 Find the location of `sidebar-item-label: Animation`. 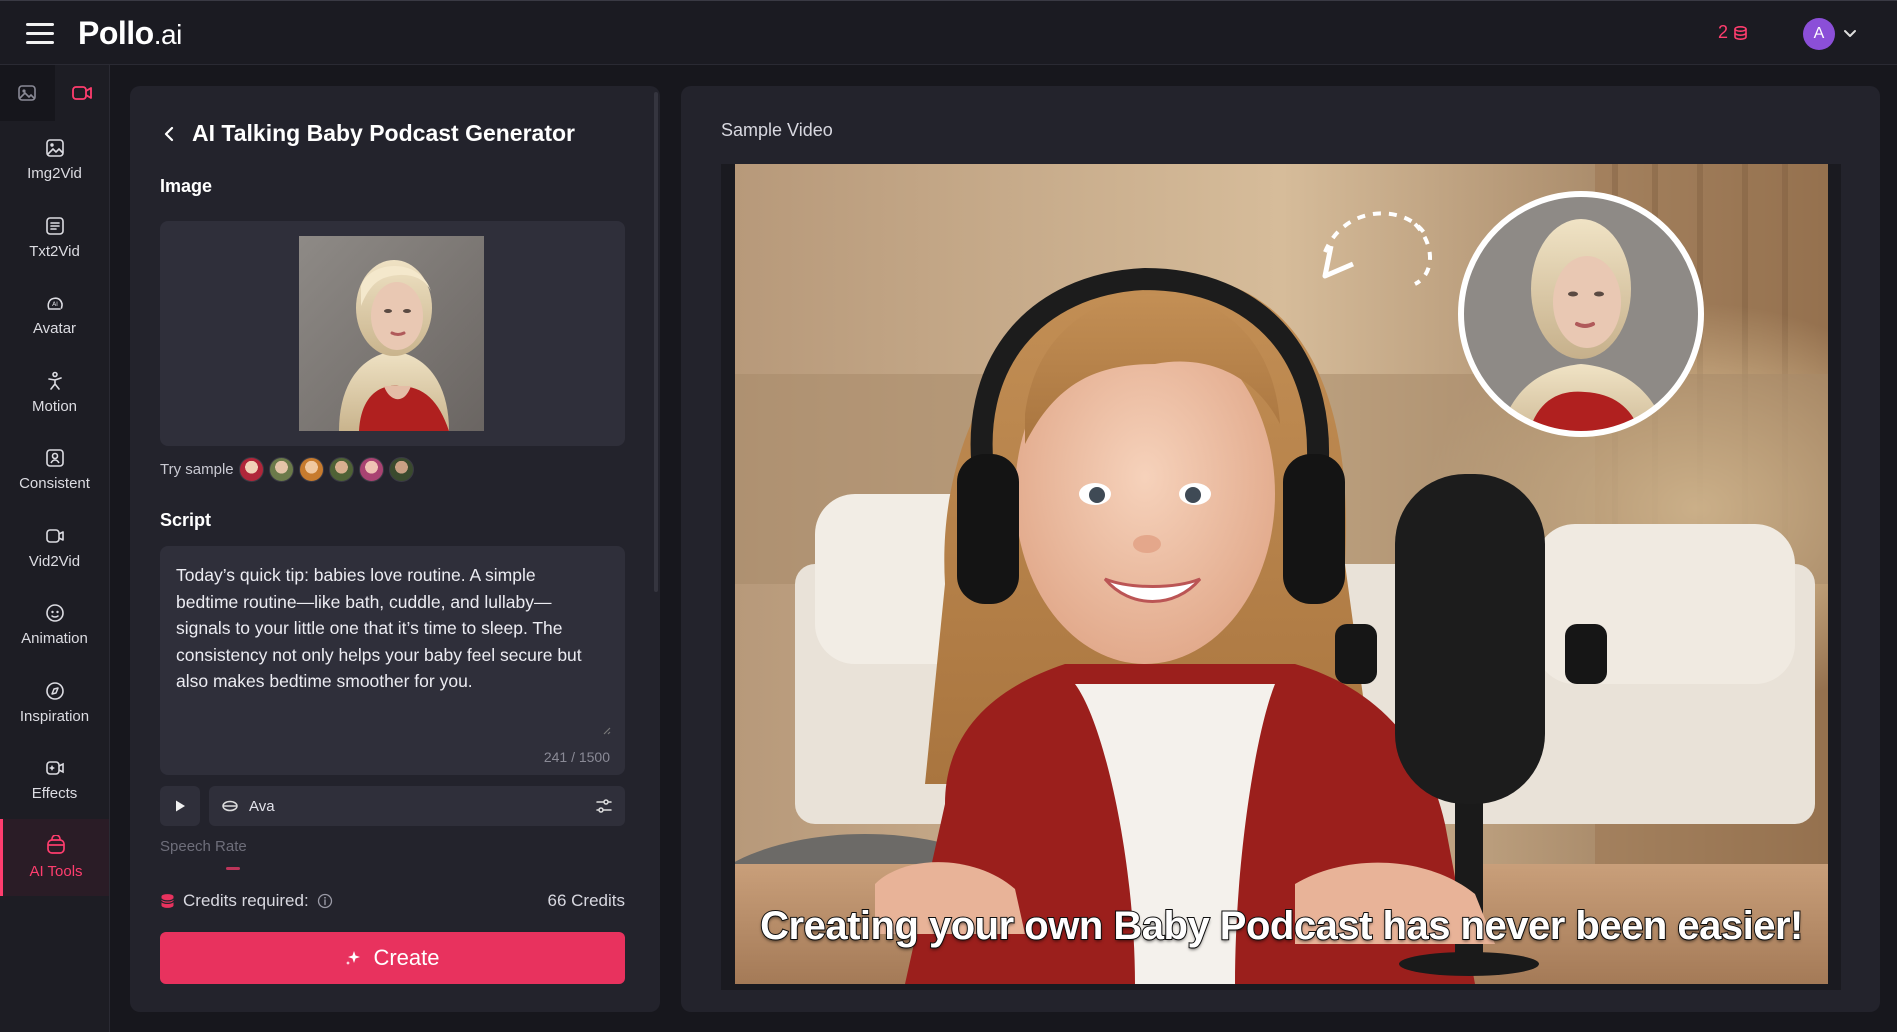

sidebar-item-label: Animation is located at coordinates (54, 639).